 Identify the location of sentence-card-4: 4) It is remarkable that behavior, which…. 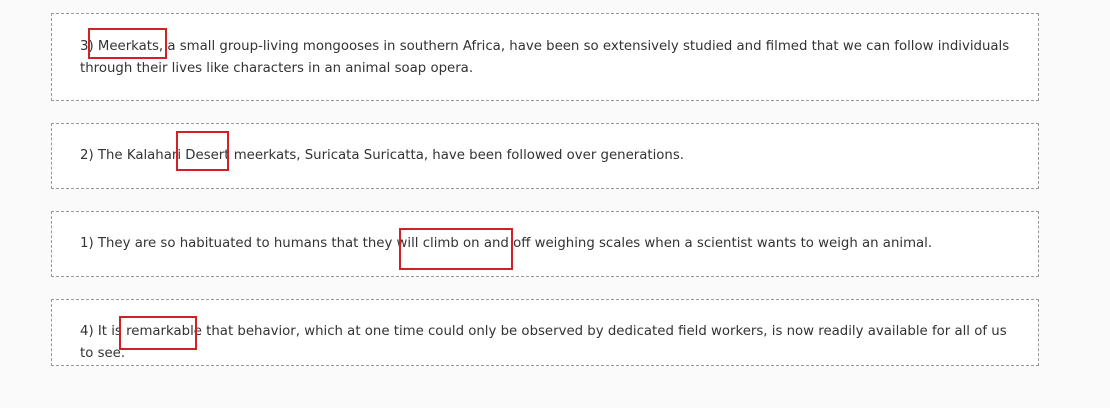
(545, 332).